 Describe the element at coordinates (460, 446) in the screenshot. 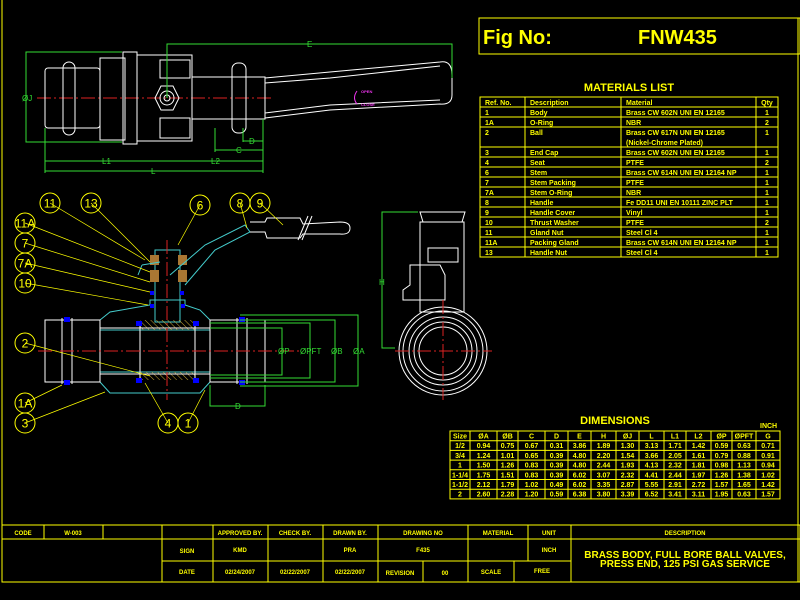

I see `dimensions-cell: 1/2` at that location.